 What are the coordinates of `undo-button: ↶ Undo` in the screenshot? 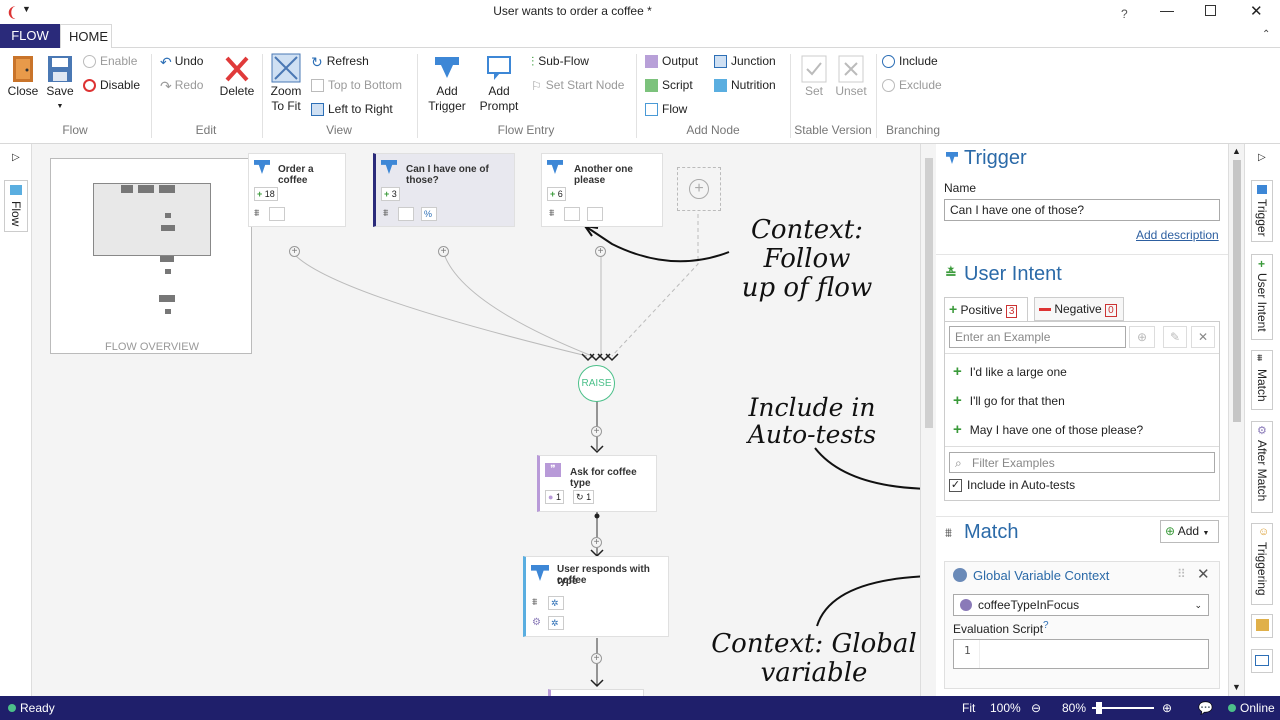 It's located at (181, 61).